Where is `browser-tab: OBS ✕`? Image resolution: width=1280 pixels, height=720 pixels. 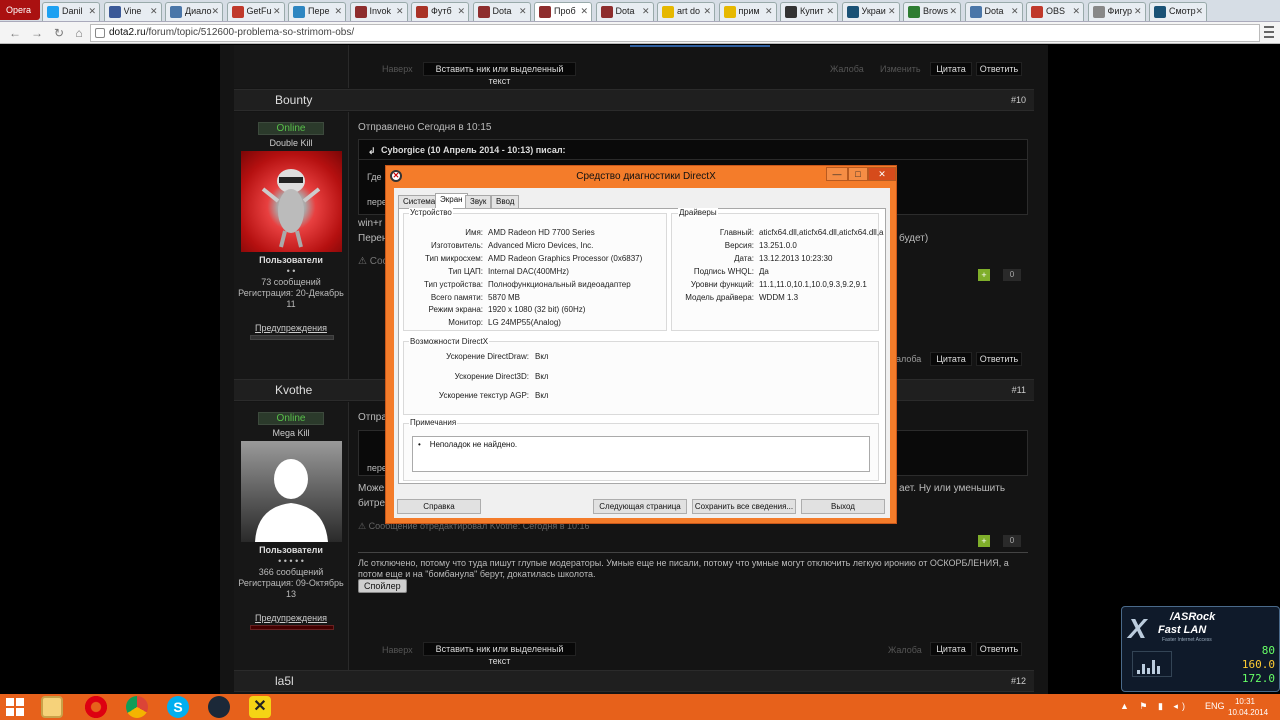 browser-tab: OBS ✕ is located at coordinates (1055, 11).